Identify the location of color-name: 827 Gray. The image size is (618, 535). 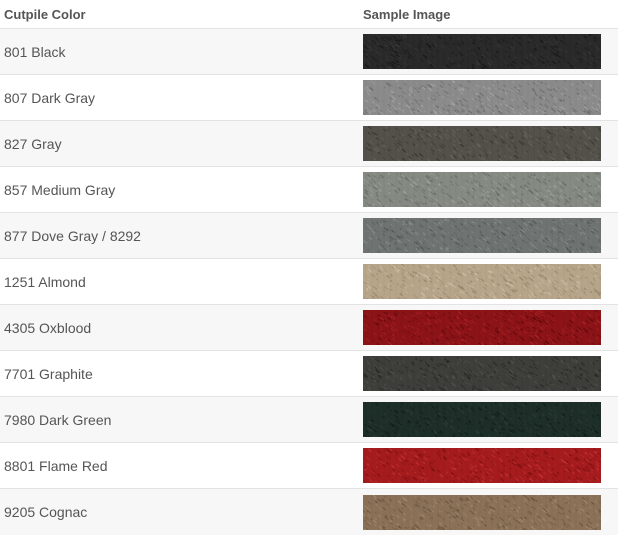
(179, 144).